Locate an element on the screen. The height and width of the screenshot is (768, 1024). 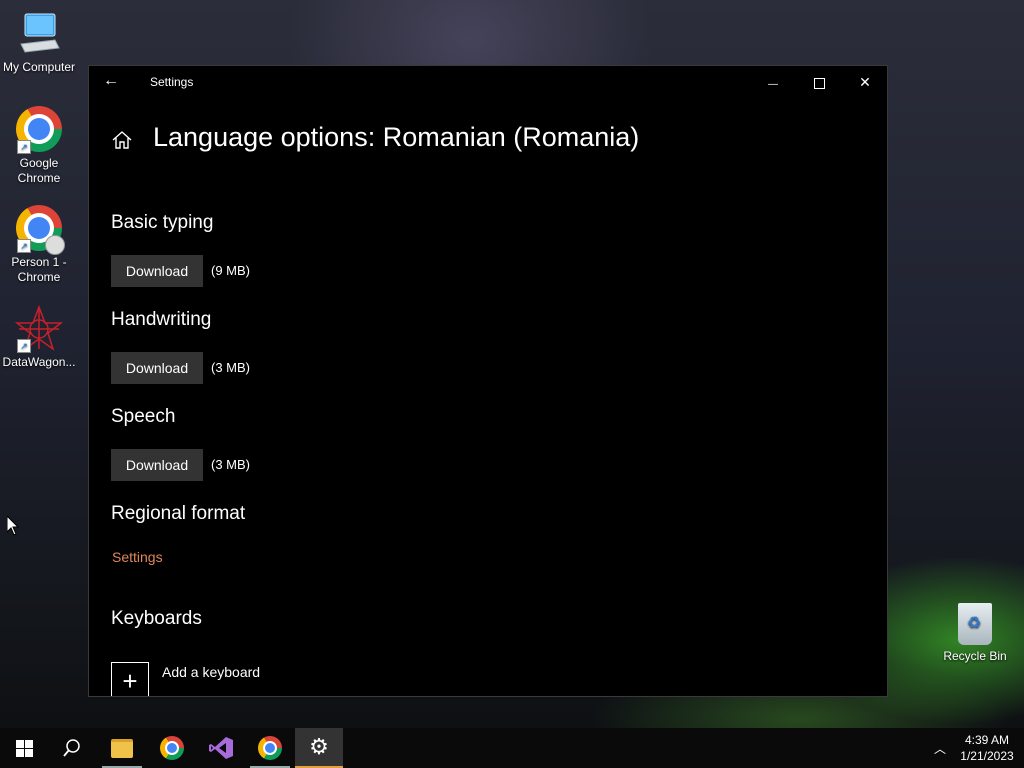
home-icon is located at coordinates (122, 140).